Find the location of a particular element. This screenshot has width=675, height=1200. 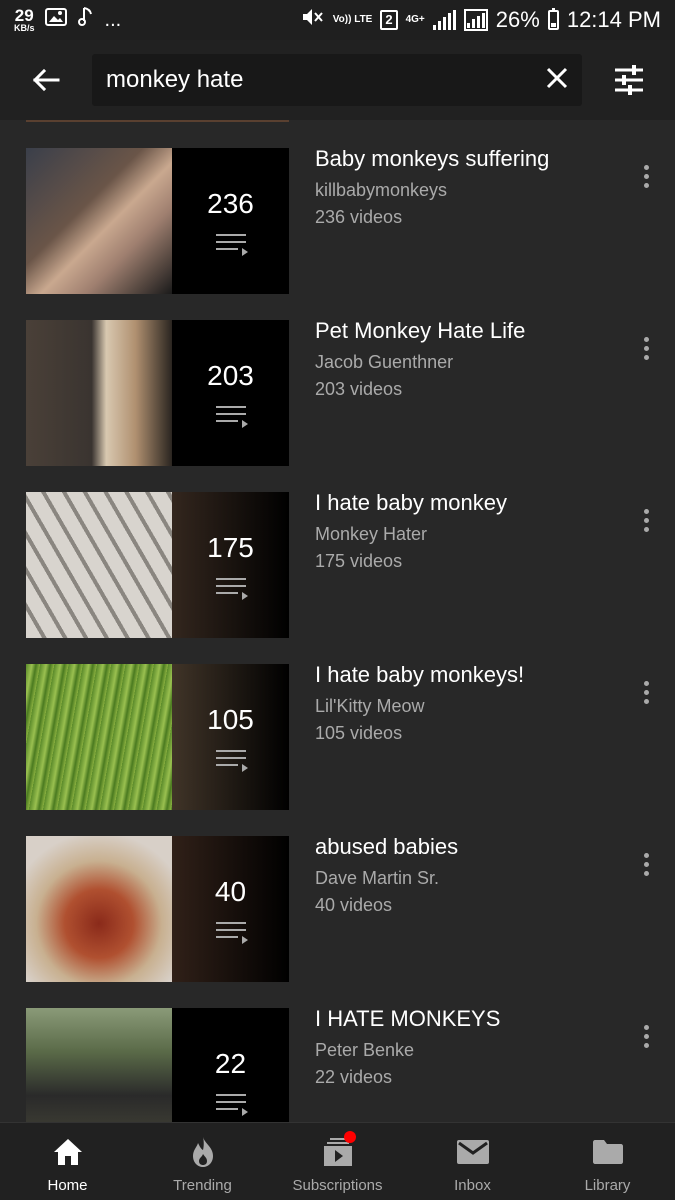

playlist-thumbnail: 40 is located at coordinates (157, 909).